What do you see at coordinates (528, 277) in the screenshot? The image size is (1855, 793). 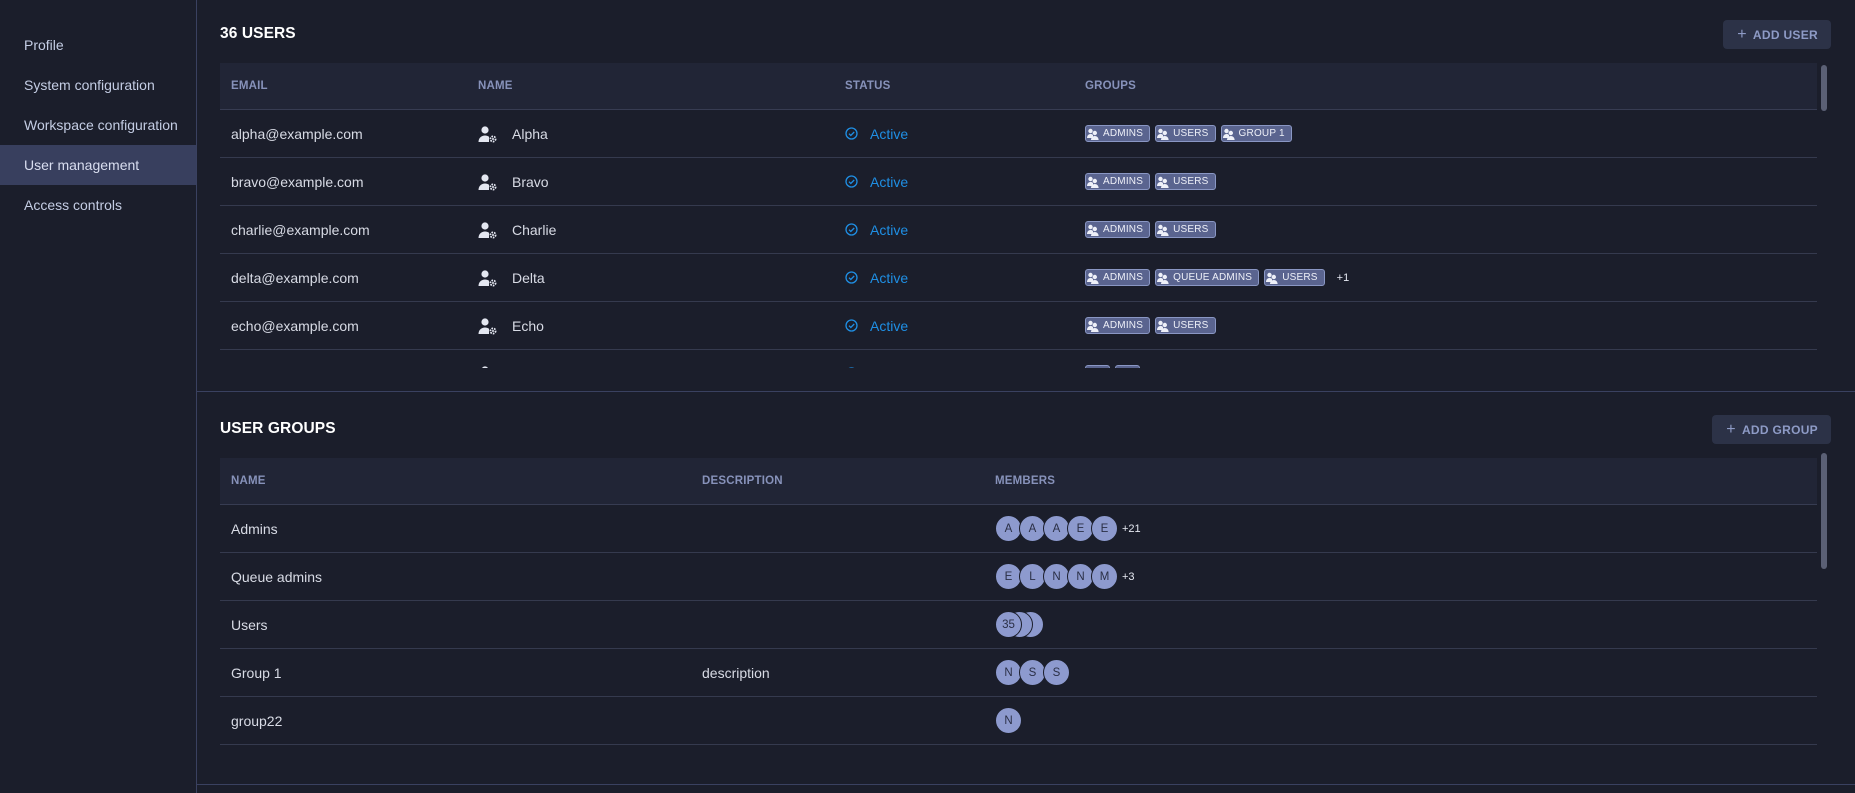 I see `user-name: Delta` at bounding box center [528, 277].